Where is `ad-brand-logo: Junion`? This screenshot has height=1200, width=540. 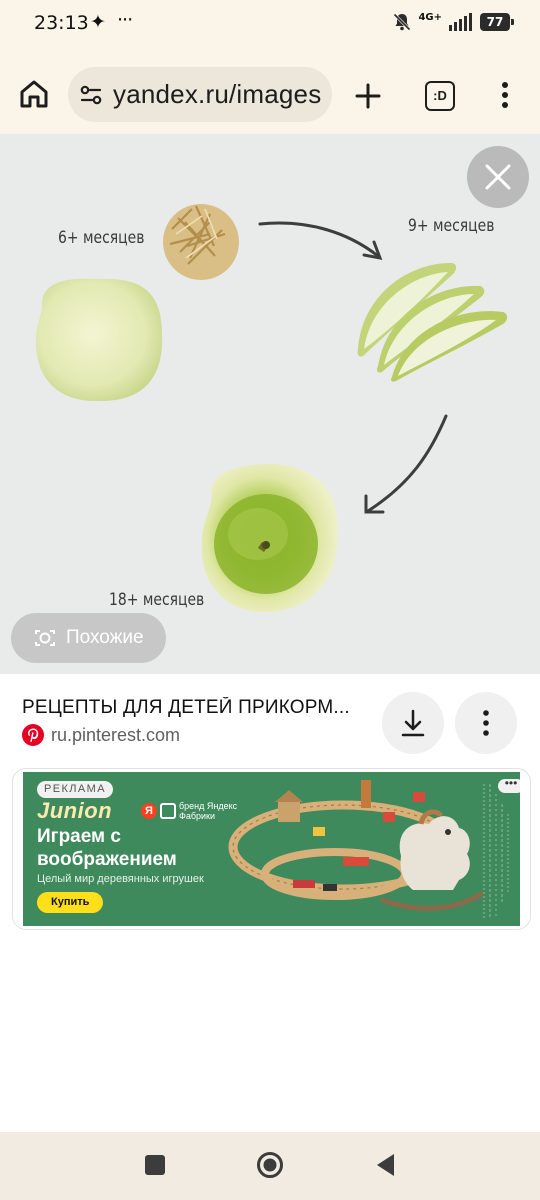
ad-brand-logo: Junion is located at coordinates (75, 810).